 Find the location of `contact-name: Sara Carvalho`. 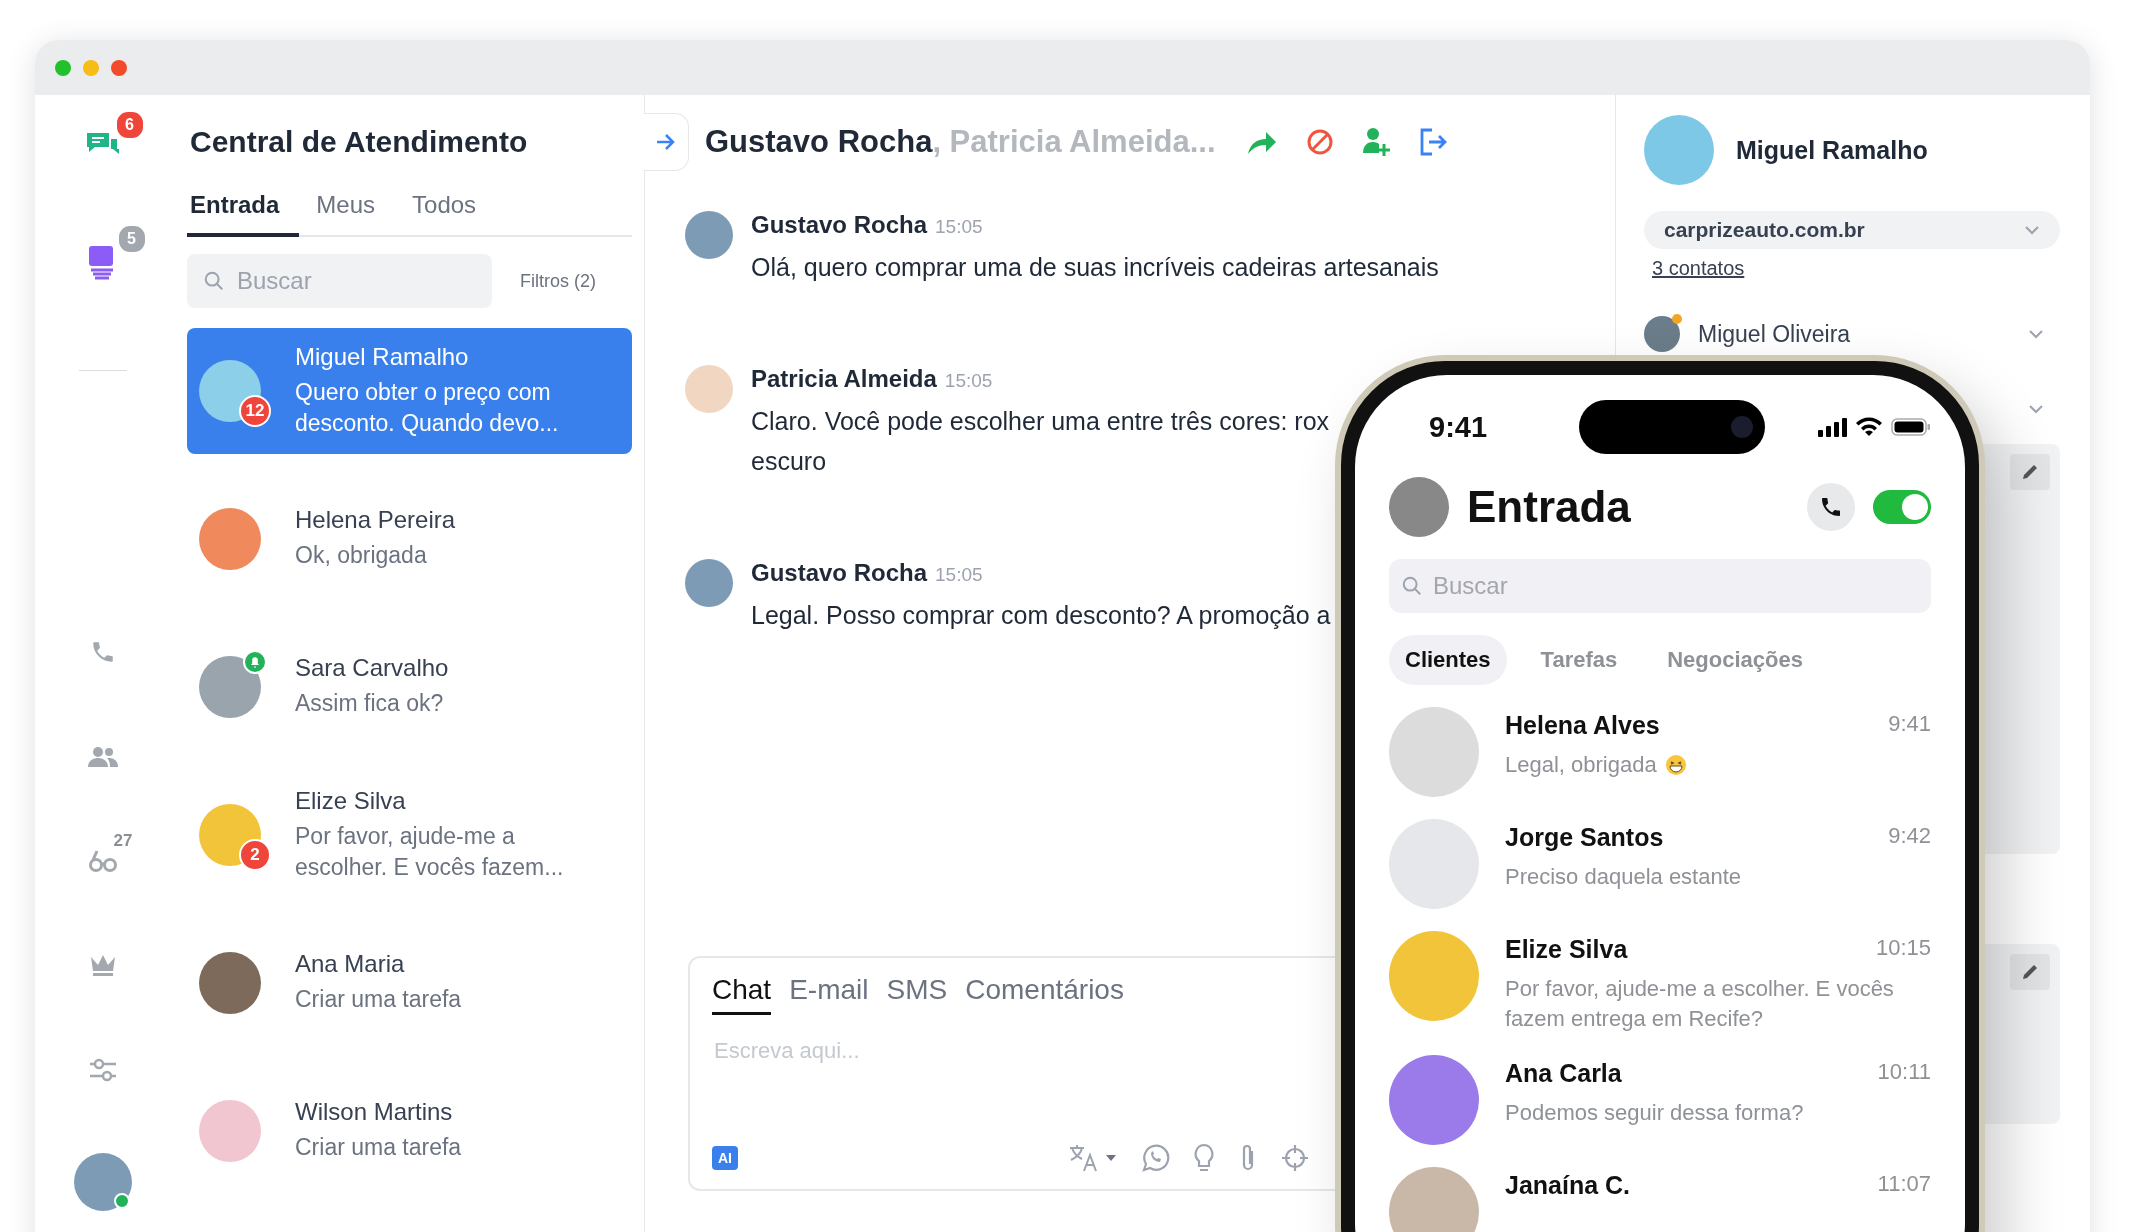

contact-name: Sara Carvalho is located at coordinates (372, 668).